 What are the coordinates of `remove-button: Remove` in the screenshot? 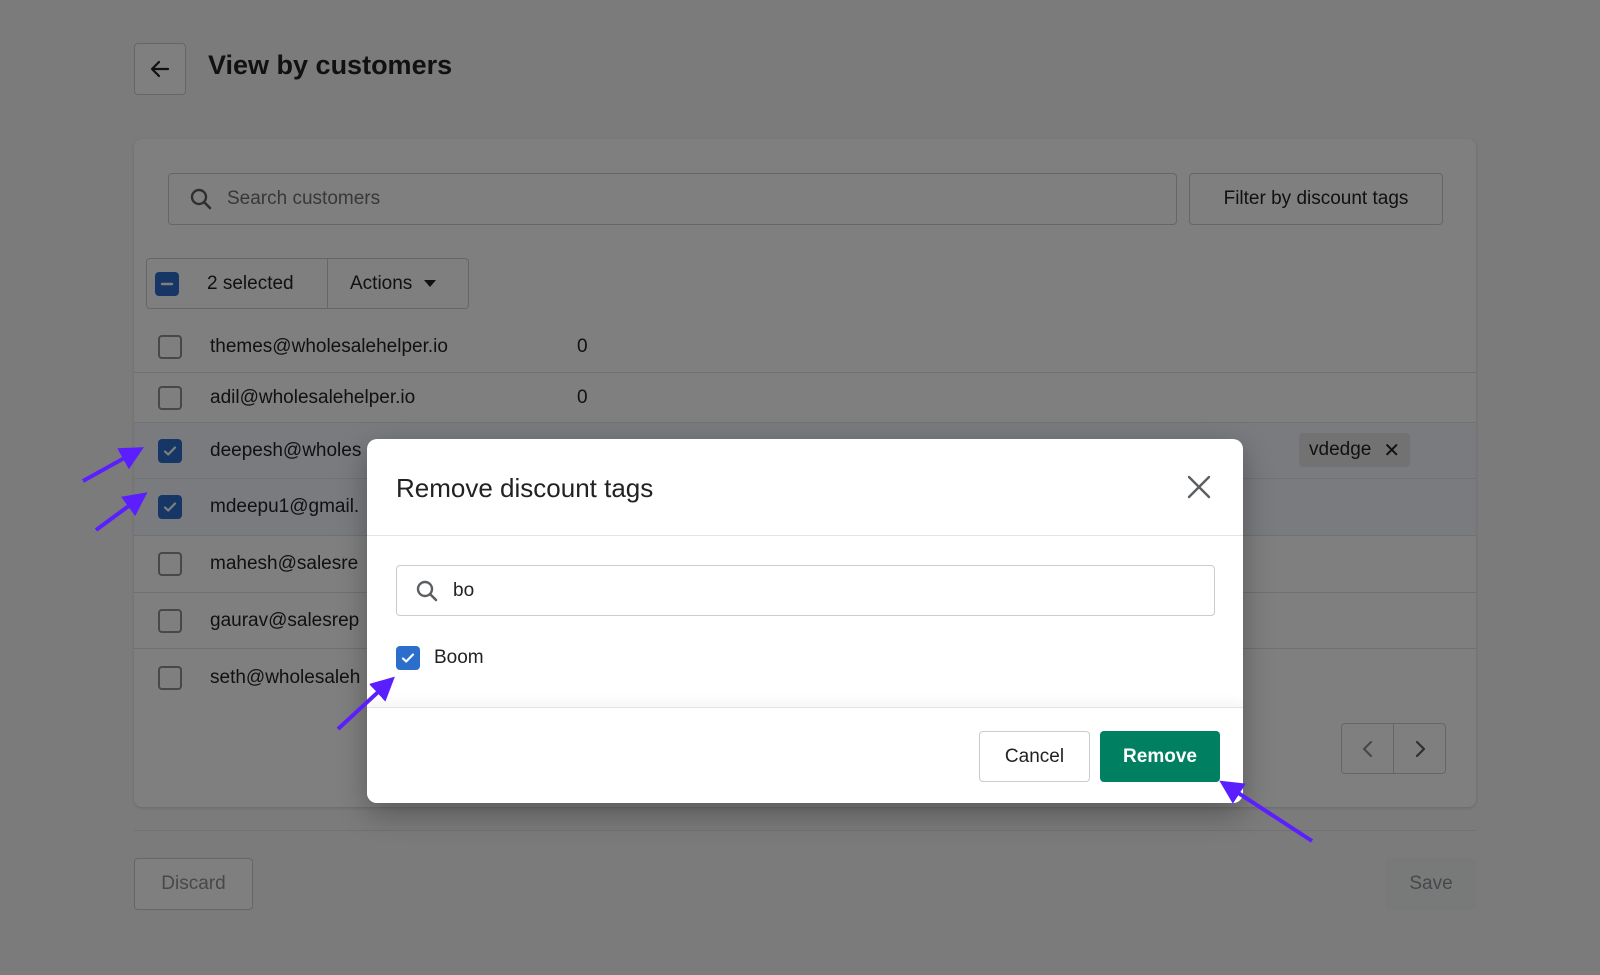 It's located at (1160, 756).